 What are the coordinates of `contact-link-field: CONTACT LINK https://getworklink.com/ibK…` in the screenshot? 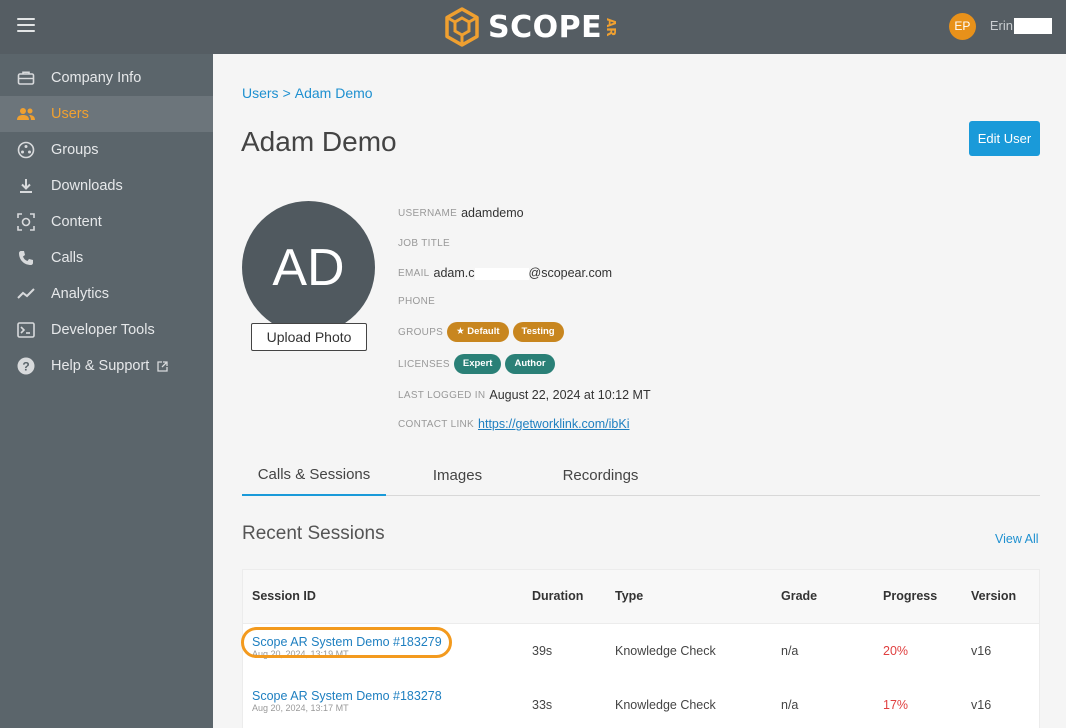 It's located at (513, 424).